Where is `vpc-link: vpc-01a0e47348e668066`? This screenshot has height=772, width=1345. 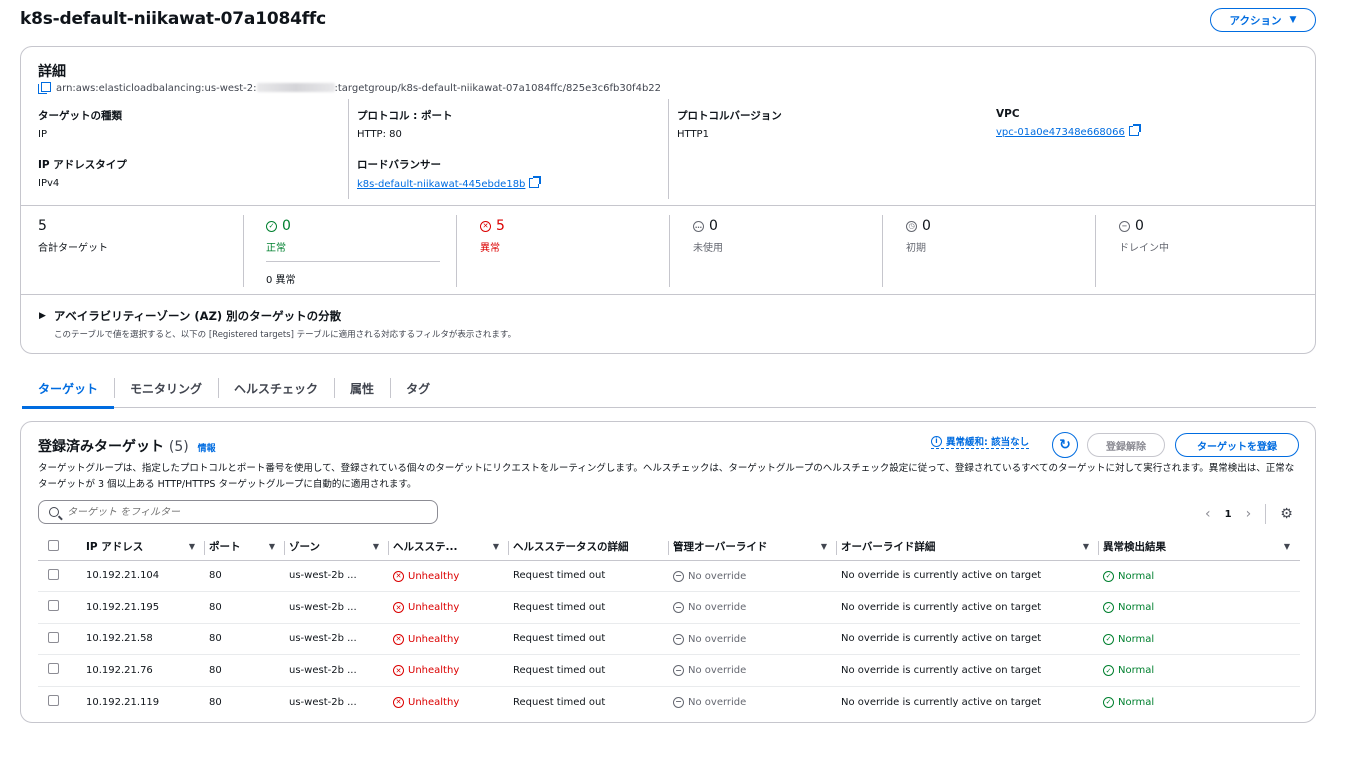 vpc-link: vpc-01a0e47348e668066 is located at coordinates (1060, 132).